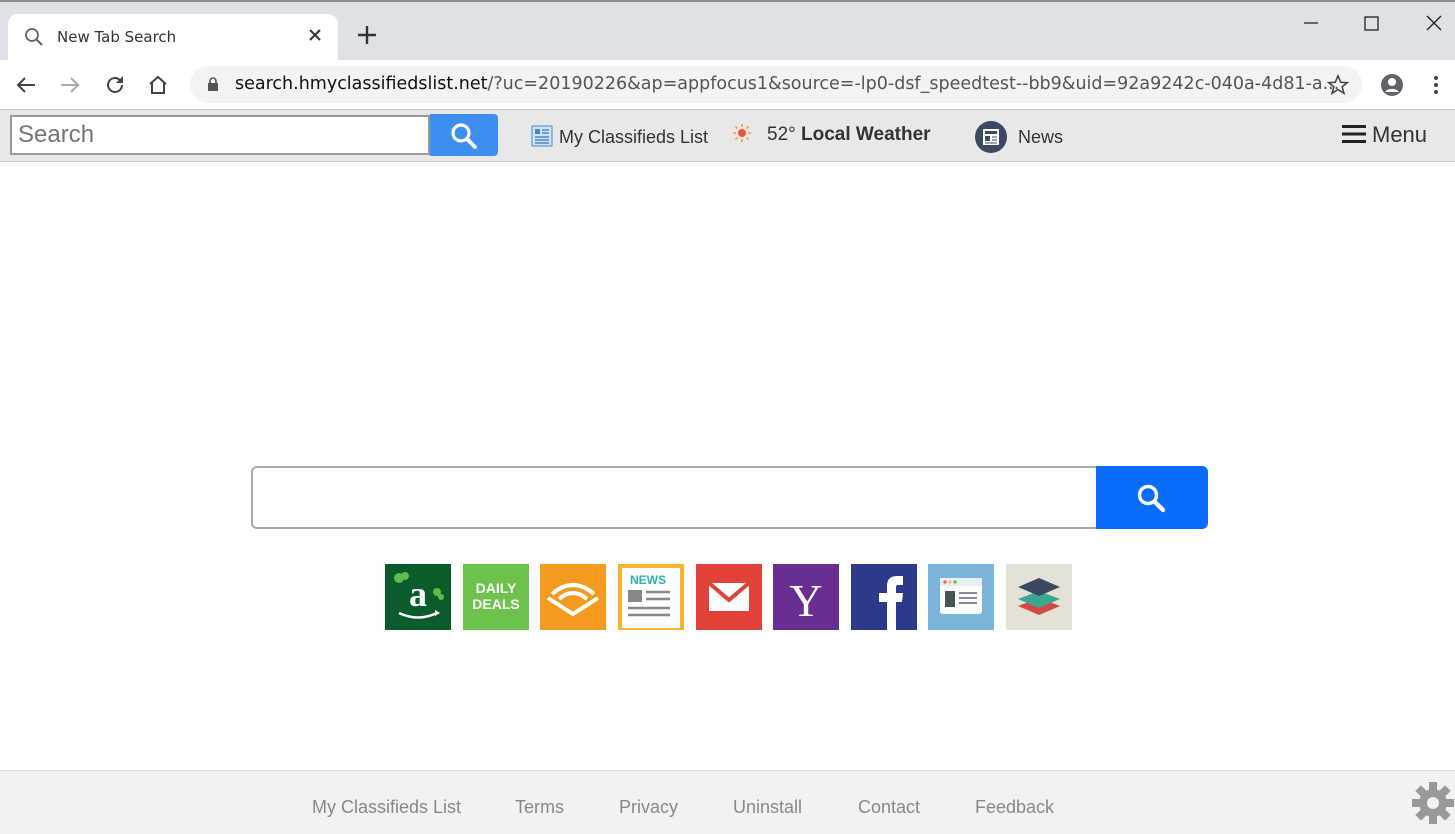 This screenshot has width=1455, height=834. What do you see at coordinates (889, 807) in the screenshot?
I see `footer-link-contact: Contact` at bounding box center [889, 807].